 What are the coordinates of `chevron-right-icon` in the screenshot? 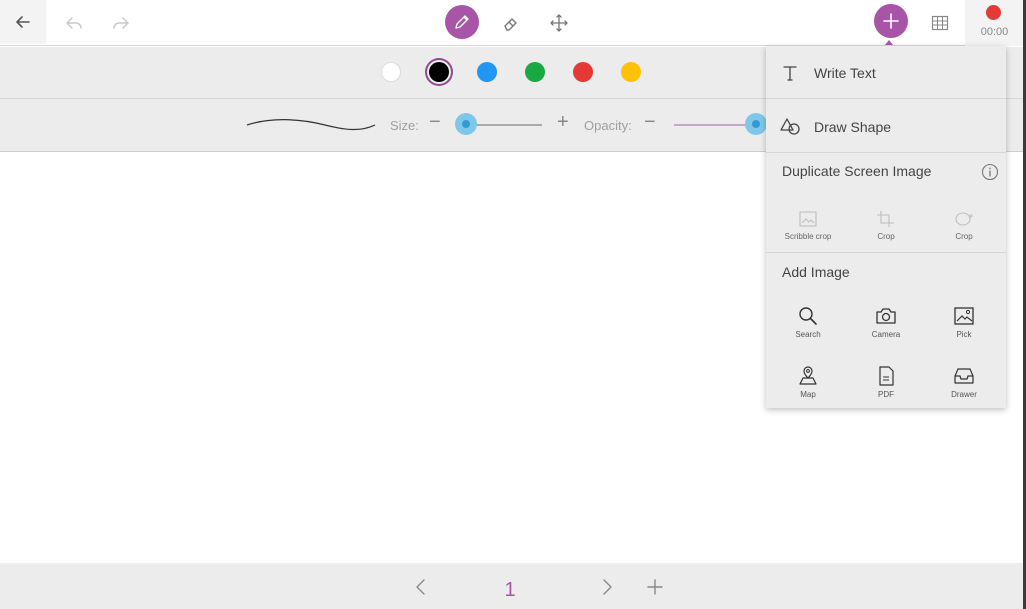 It's located at (607, 587).